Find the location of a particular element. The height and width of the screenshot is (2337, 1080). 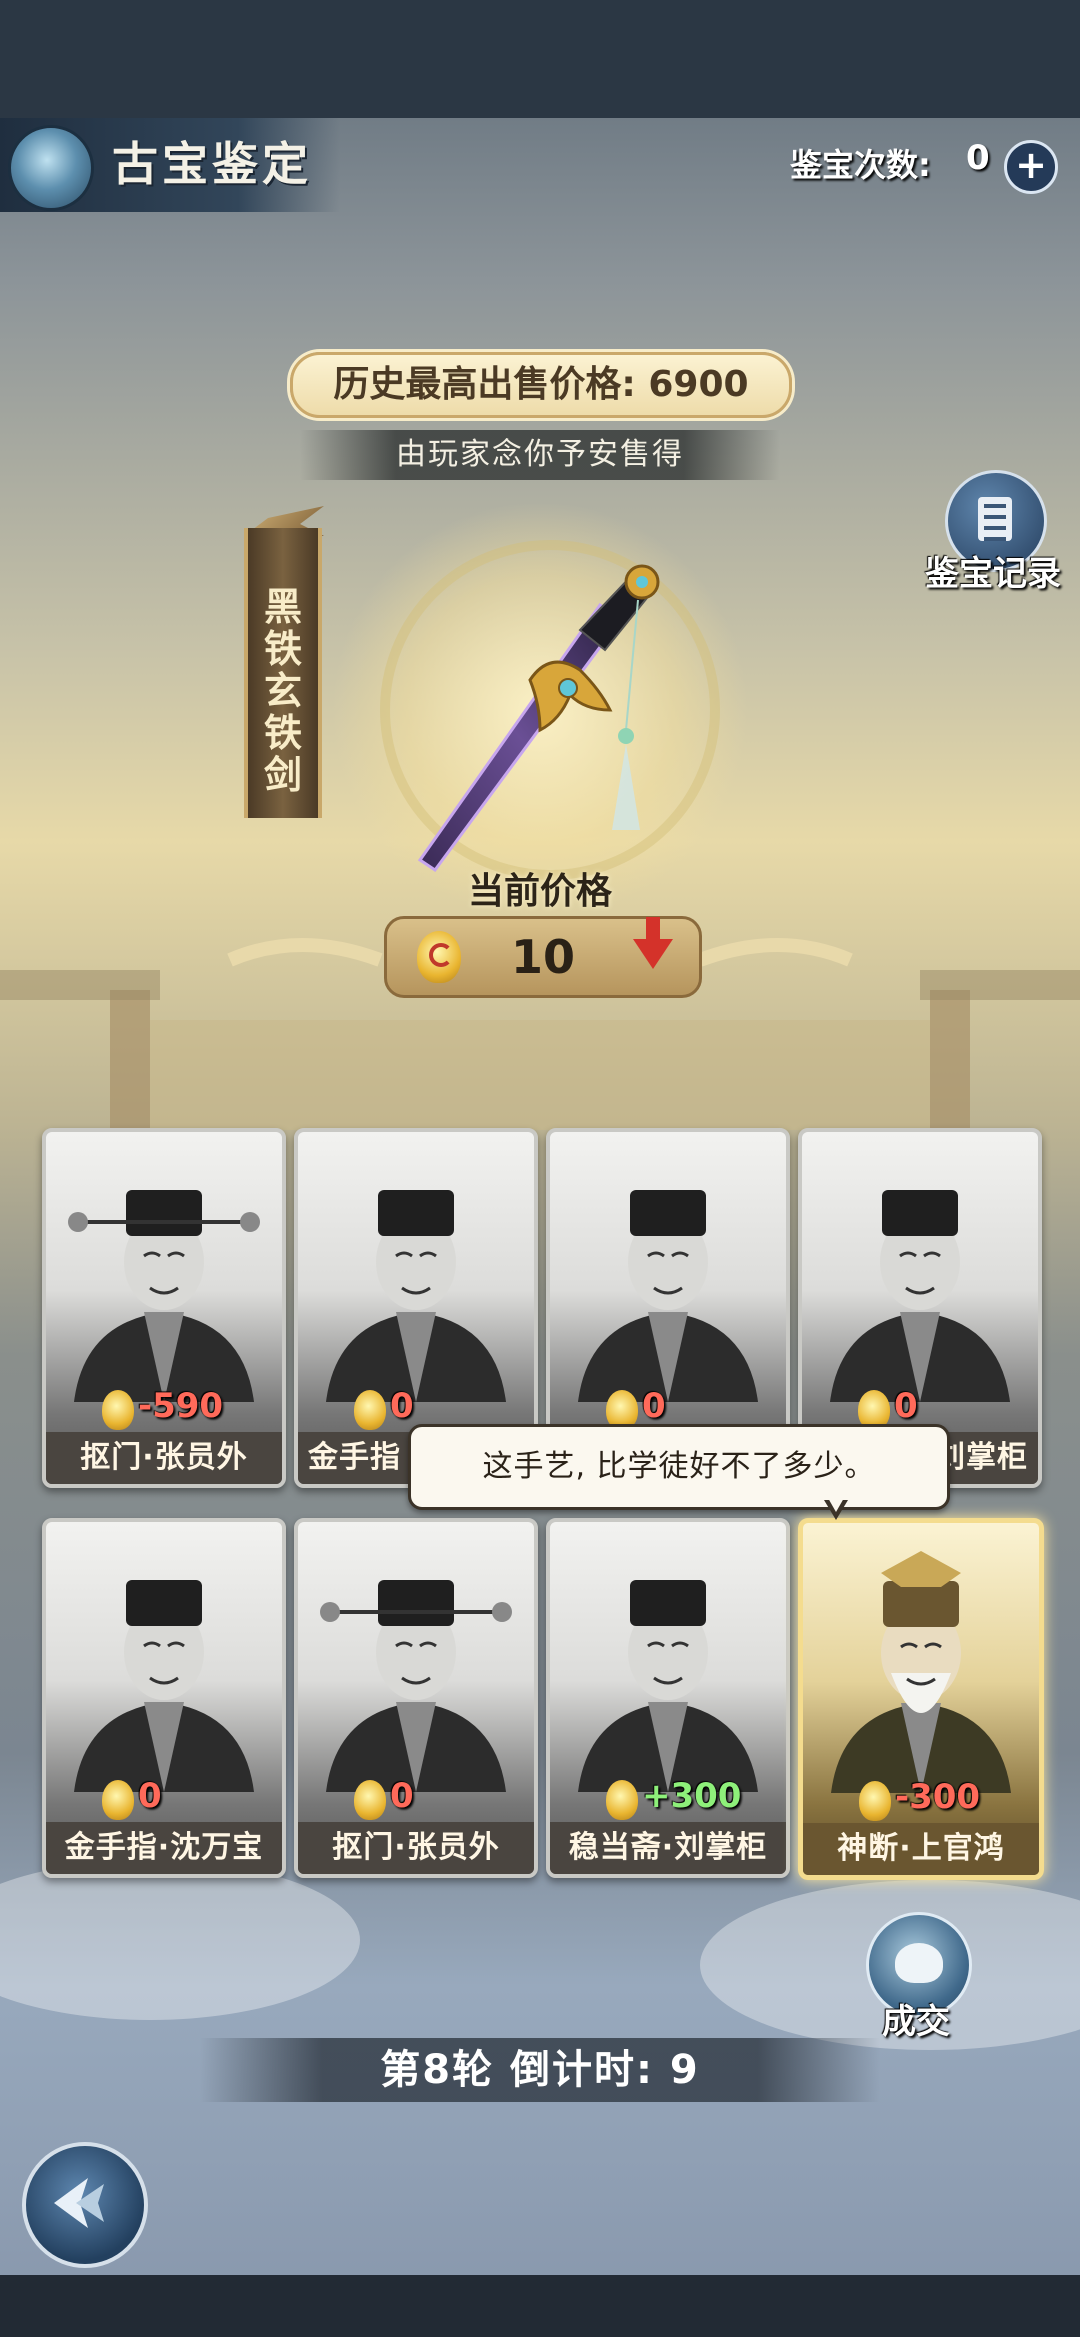

bid-value: -300 is located at coordinates (938, 1797).